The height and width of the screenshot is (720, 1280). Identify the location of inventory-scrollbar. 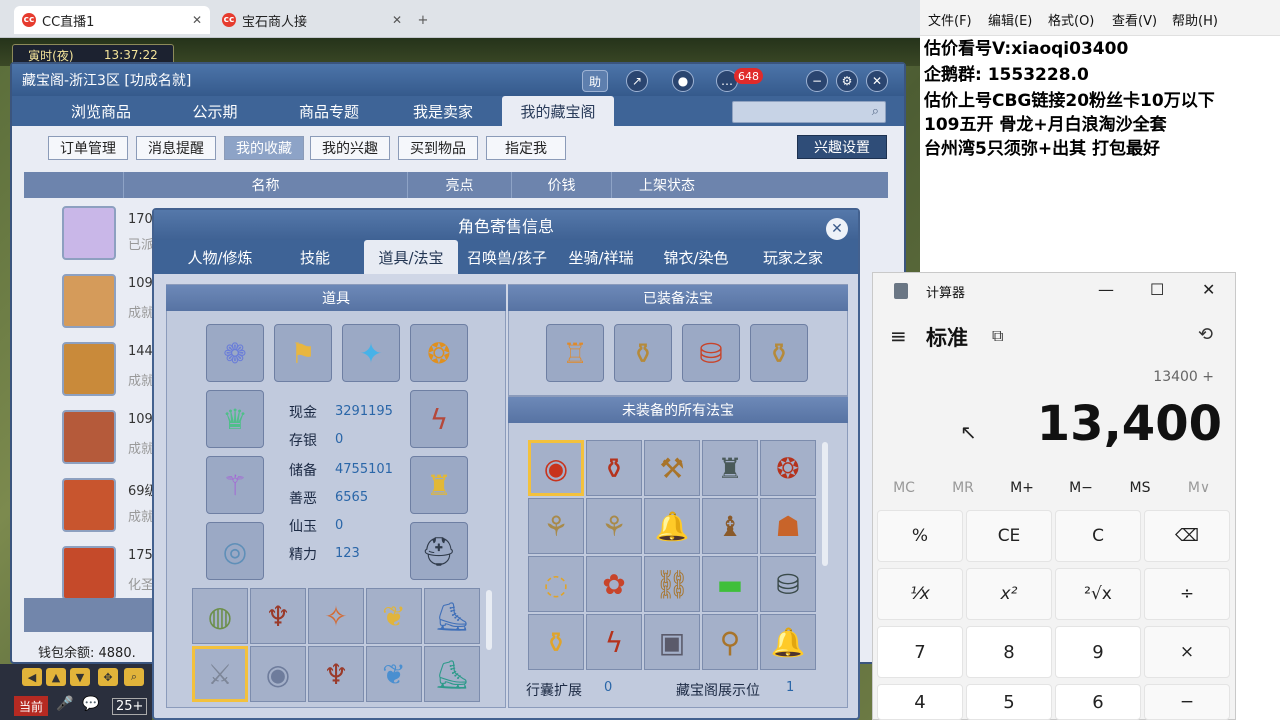
(489, 620).